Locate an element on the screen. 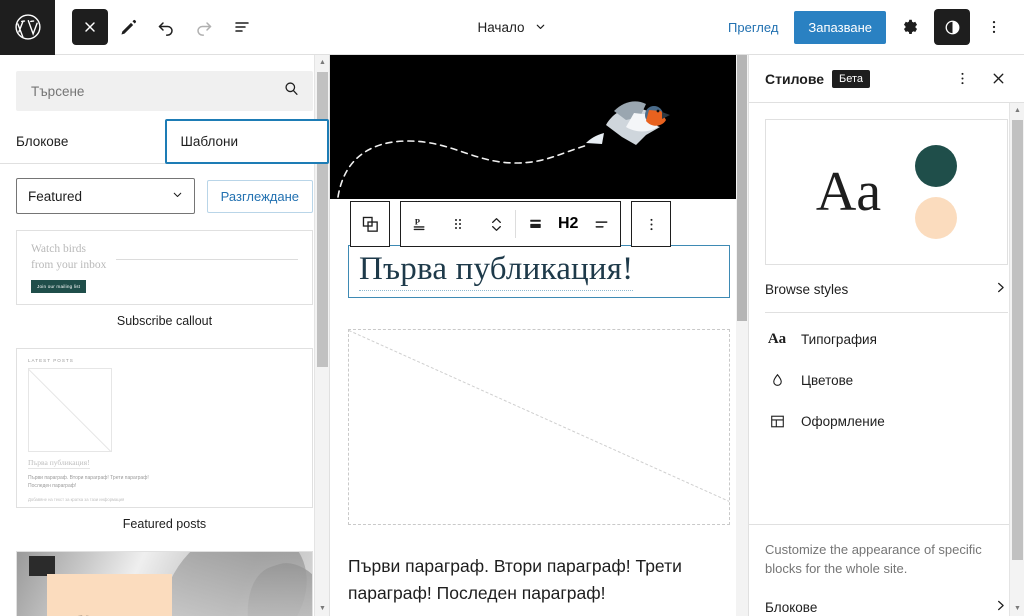  pencil-edit-icon is located at coordinates (128, 27).